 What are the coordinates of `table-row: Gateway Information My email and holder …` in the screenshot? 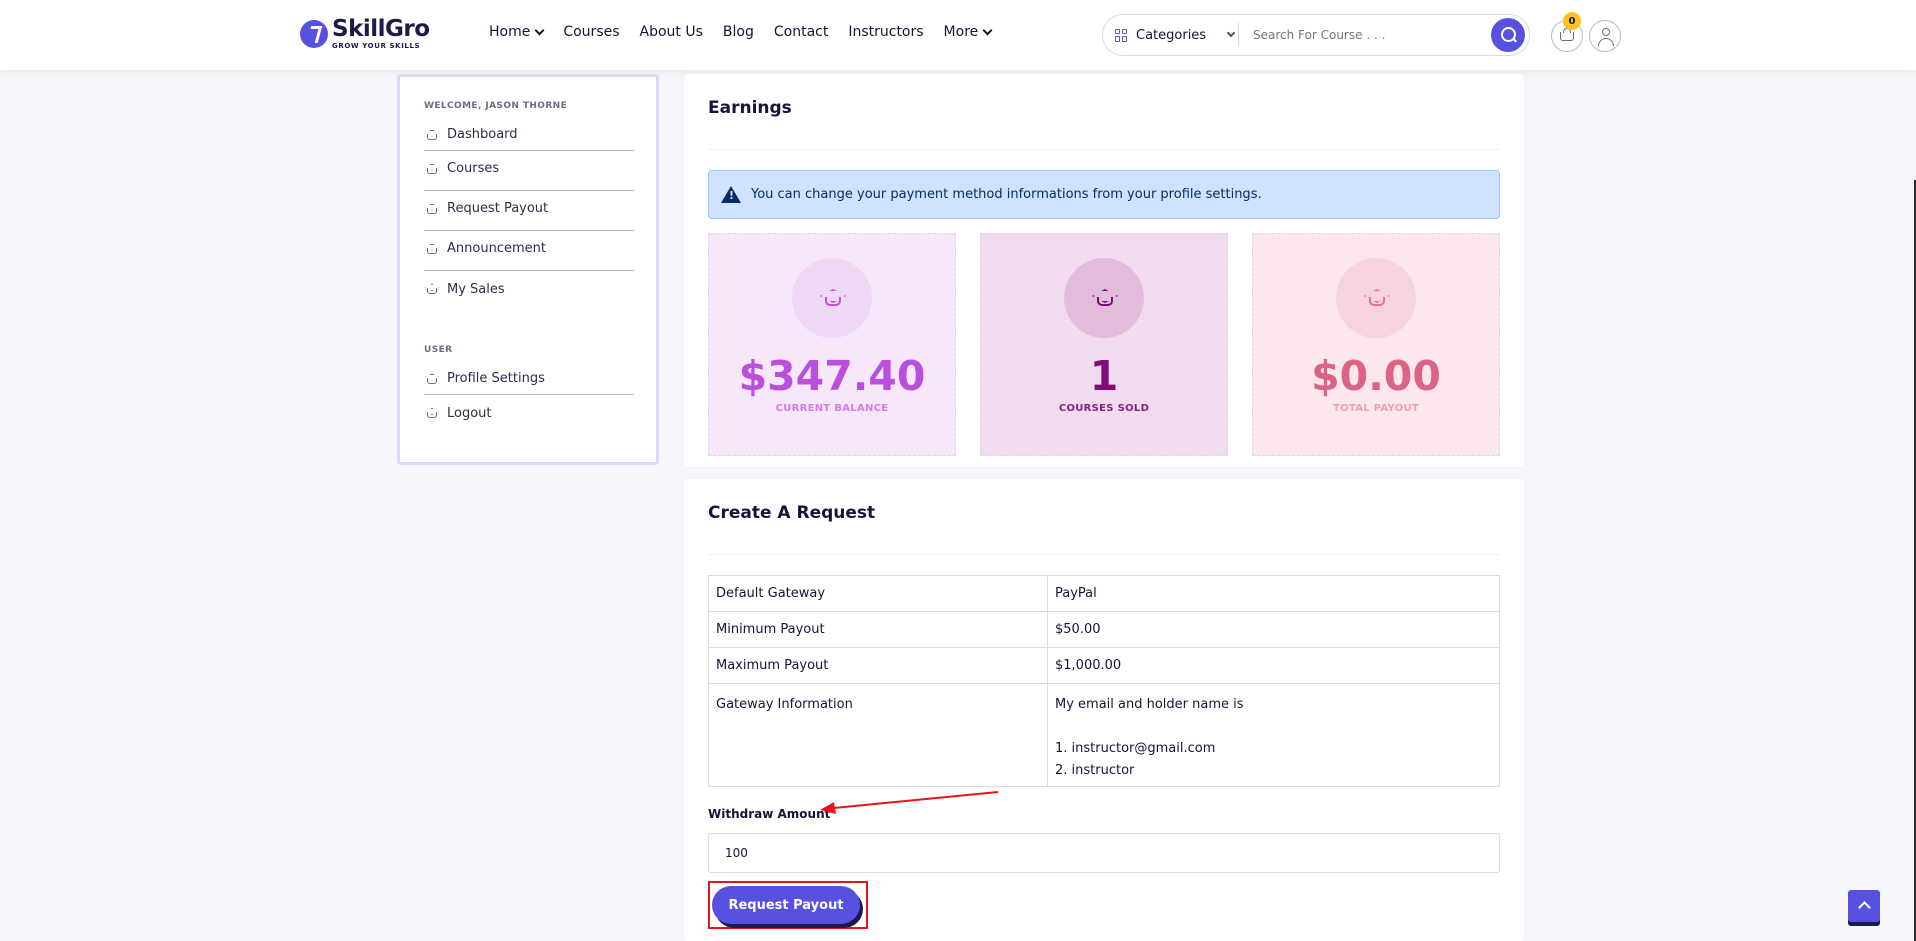 It's located at (1104, 735).